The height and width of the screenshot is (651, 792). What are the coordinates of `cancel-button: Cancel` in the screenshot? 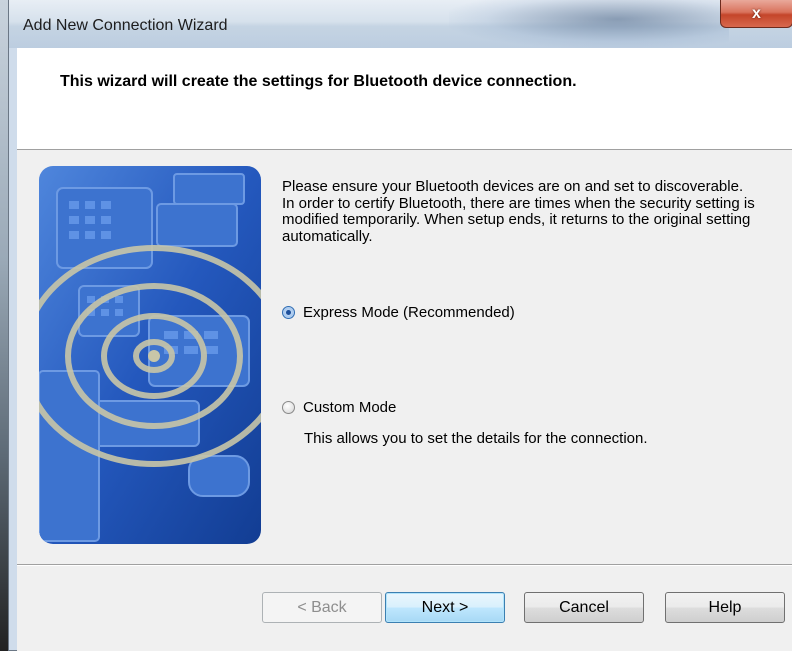 It's located at (584, 607).